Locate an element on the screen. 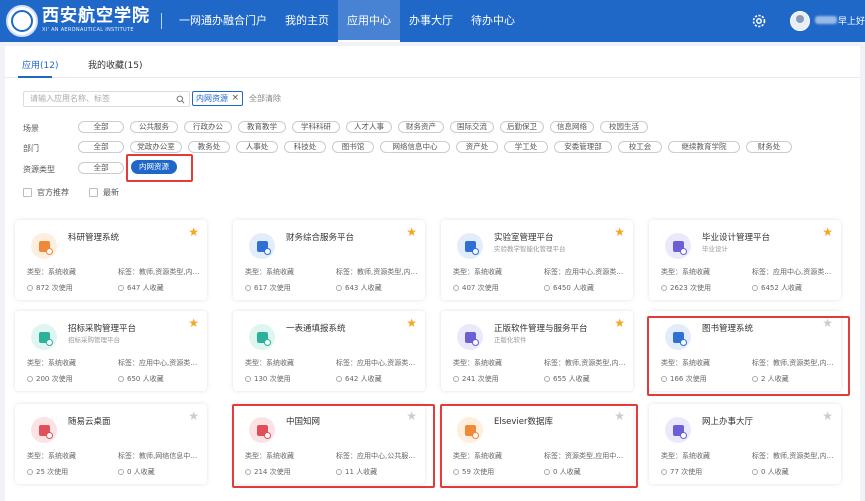  latest-checkbox: 最新 is located at coordinates (104, 192).